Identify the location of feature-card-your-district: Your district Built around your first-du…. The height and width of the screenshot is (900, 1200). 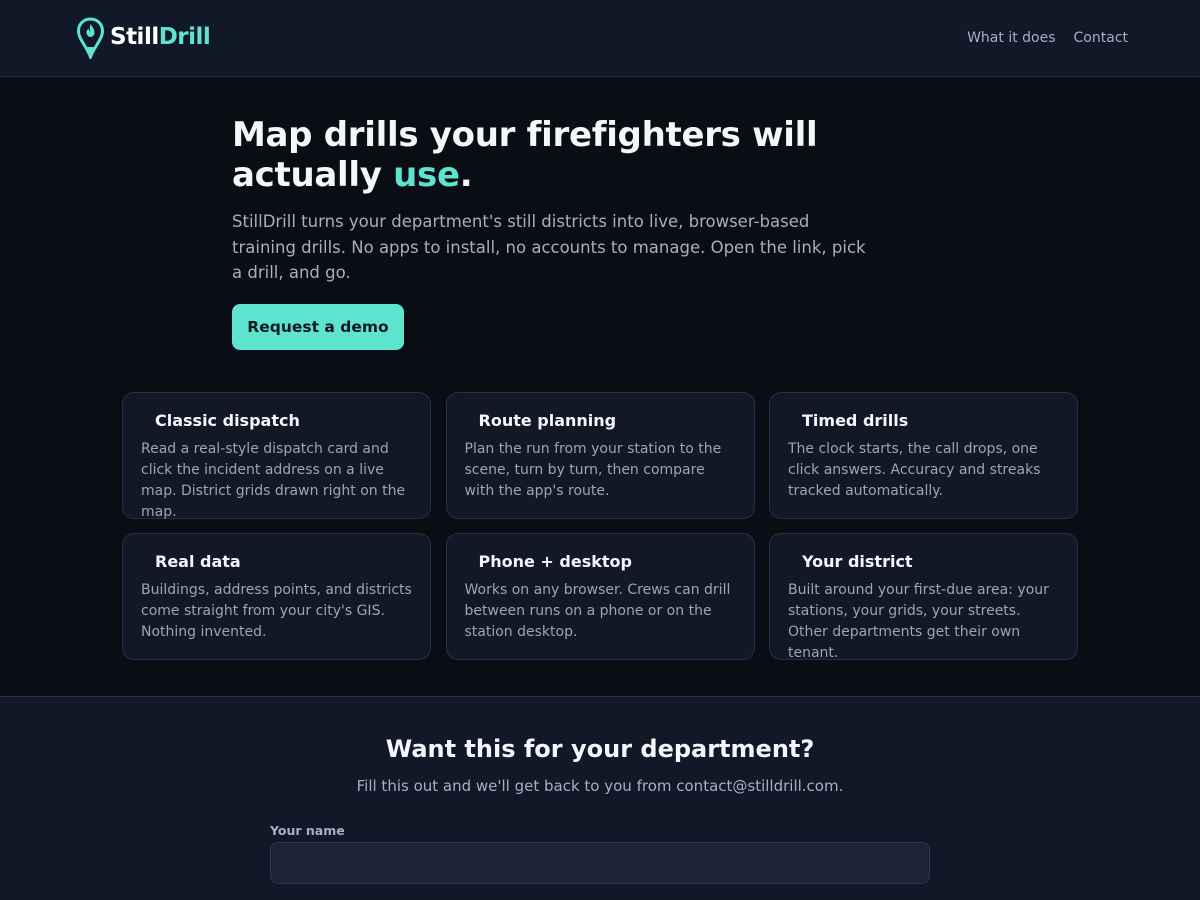
(923, 597).